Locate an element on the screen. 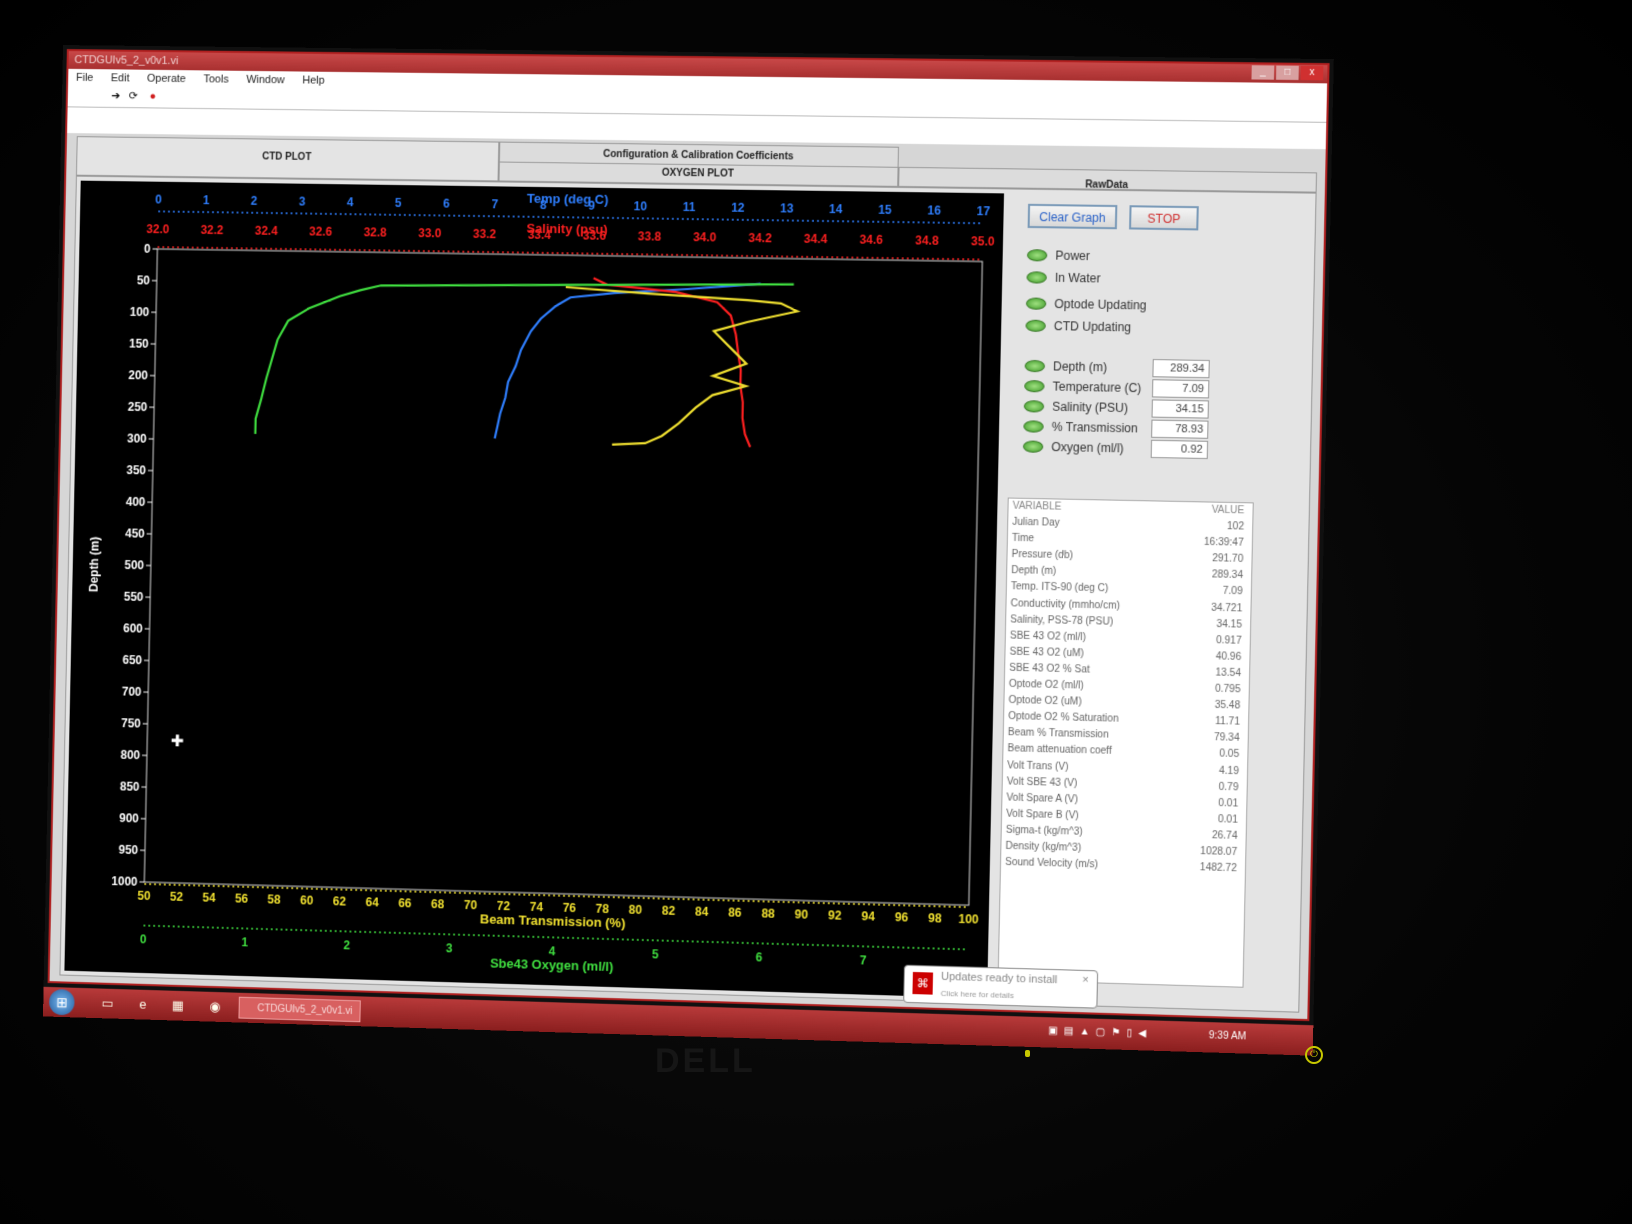 The width and height of the screenshot is (1632, 1224). variable-value: 34.721 is located at coordinates (1226, 608).